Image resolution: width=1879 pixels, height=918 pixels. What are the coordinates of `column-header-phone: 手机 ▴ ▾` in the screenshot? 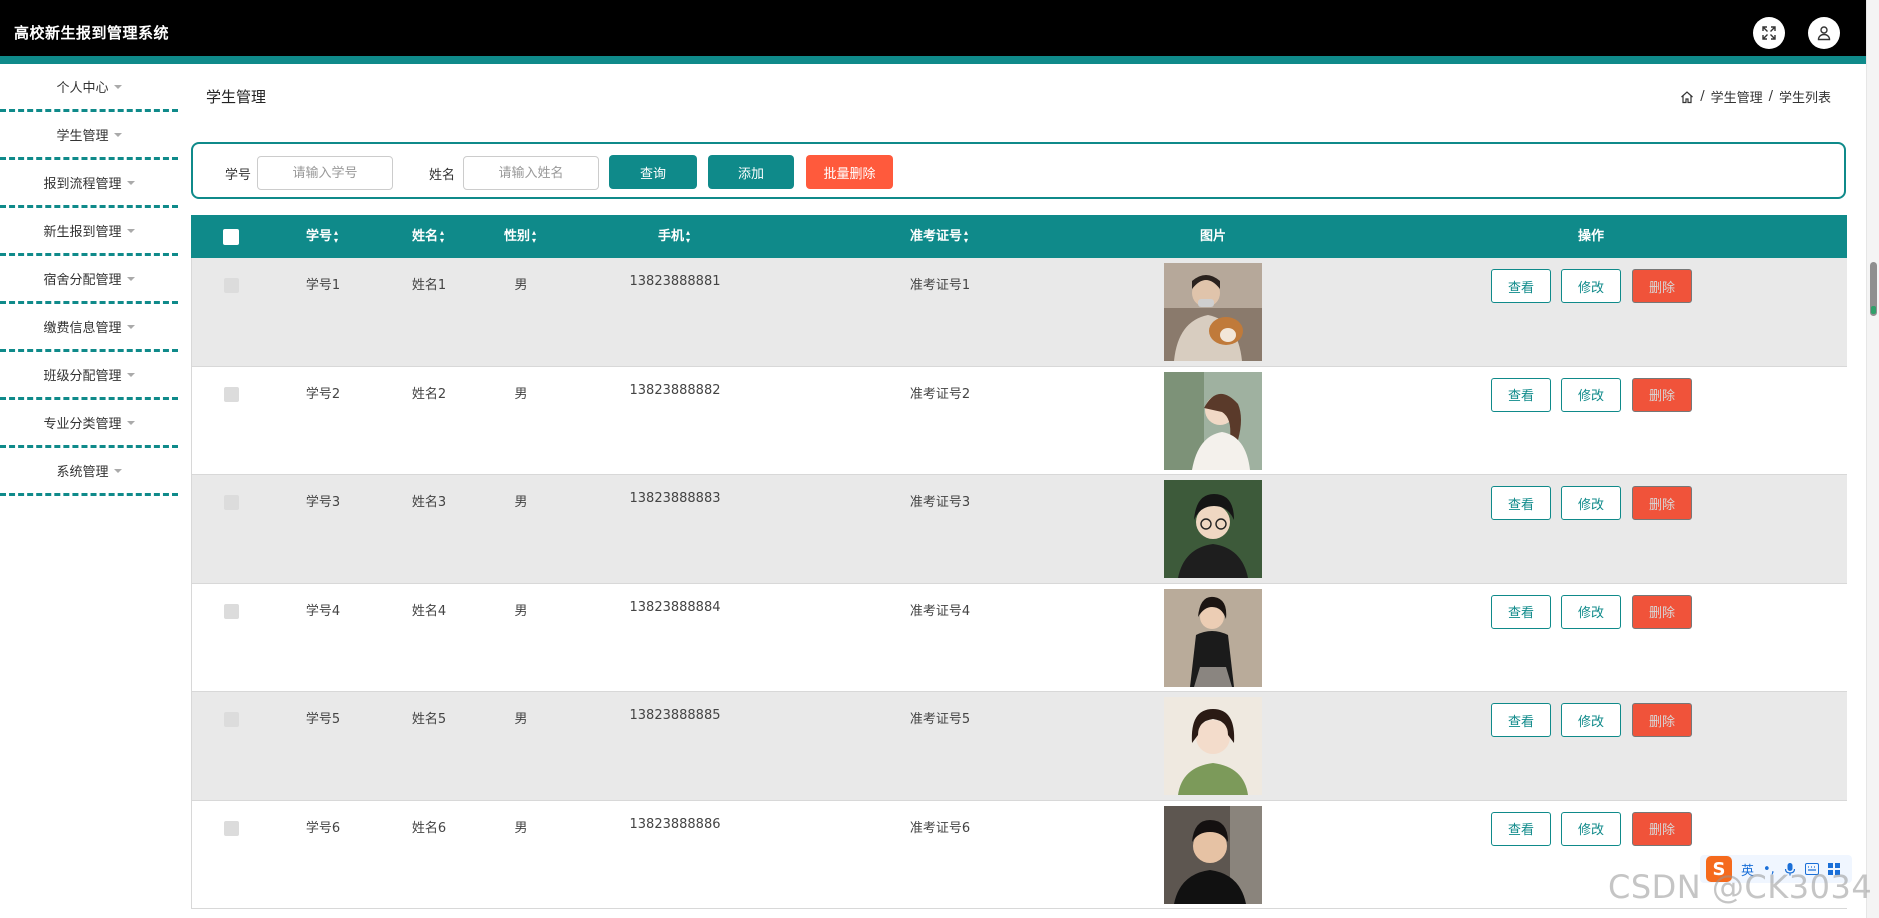 It's located at (674, 236).